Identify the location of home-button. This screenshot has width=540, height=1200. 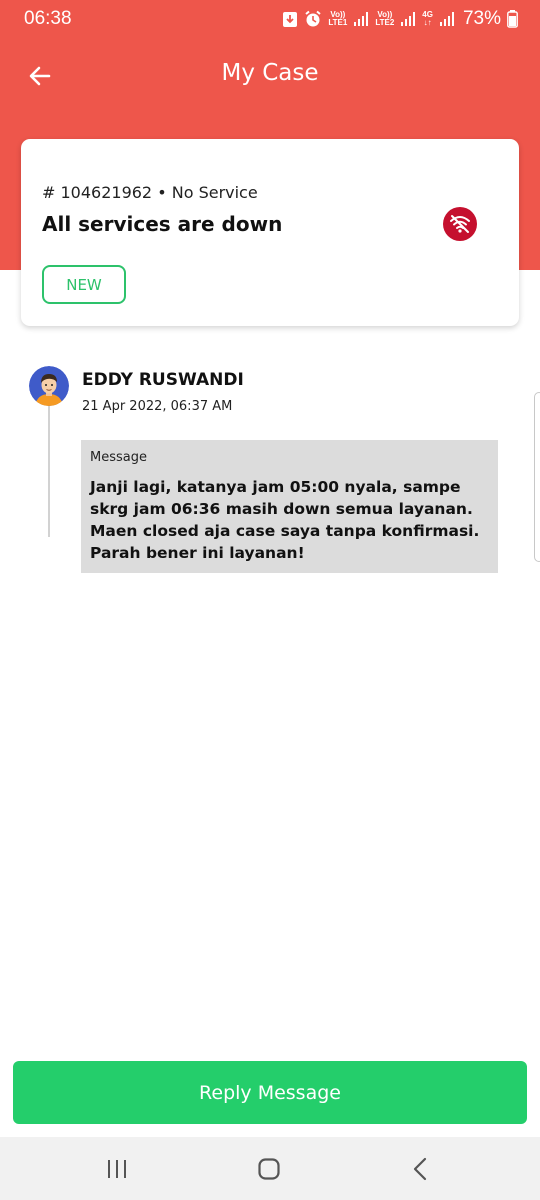
(269, 1169).